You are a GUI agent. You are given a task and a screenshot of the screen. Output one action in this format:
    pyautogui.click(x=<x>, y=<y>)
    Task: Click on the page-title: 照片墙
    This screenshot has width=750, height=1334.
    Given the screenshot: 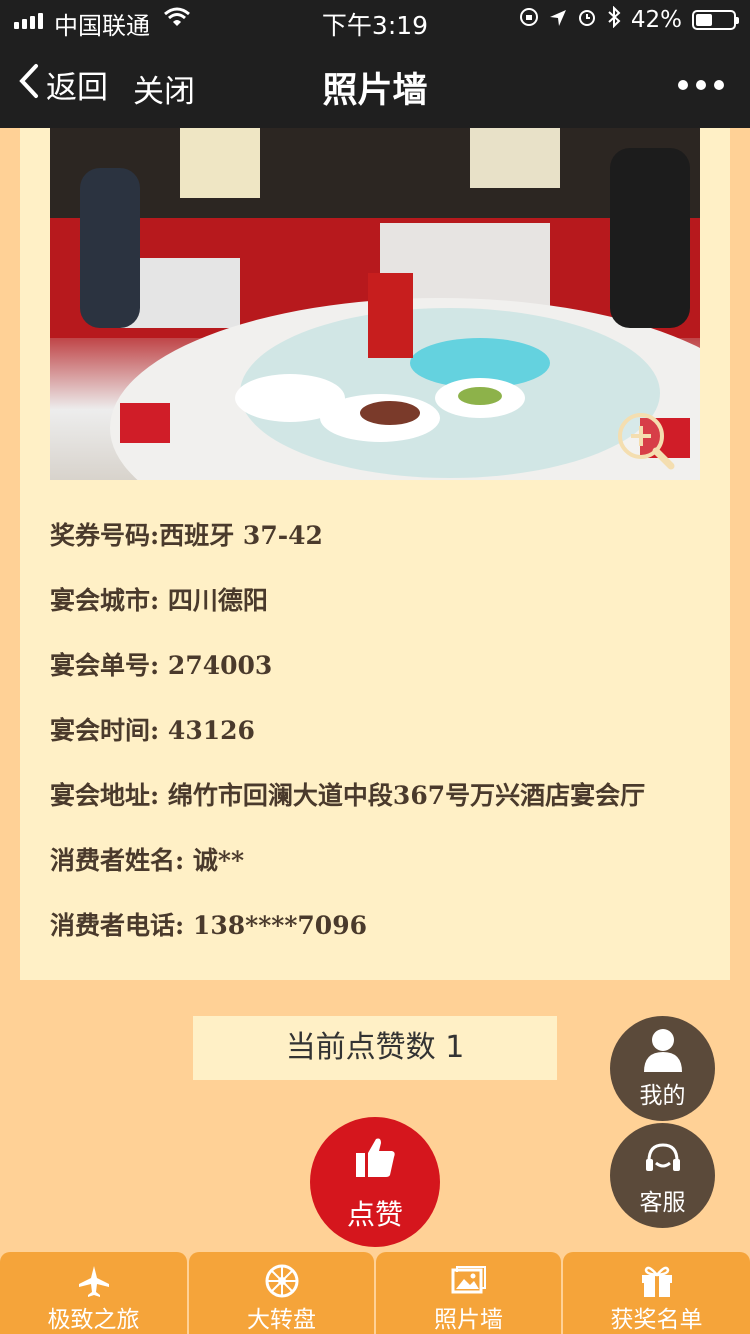 What is the action you would take?
    pyautogui.click(x=375, y=91)
    